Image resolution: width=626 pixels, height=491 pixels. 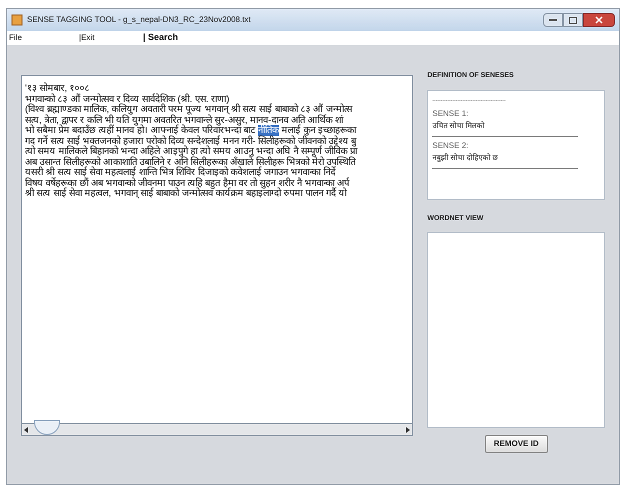 I want to click on sense-label: SENSE 2:, so click(x=451, y=146).